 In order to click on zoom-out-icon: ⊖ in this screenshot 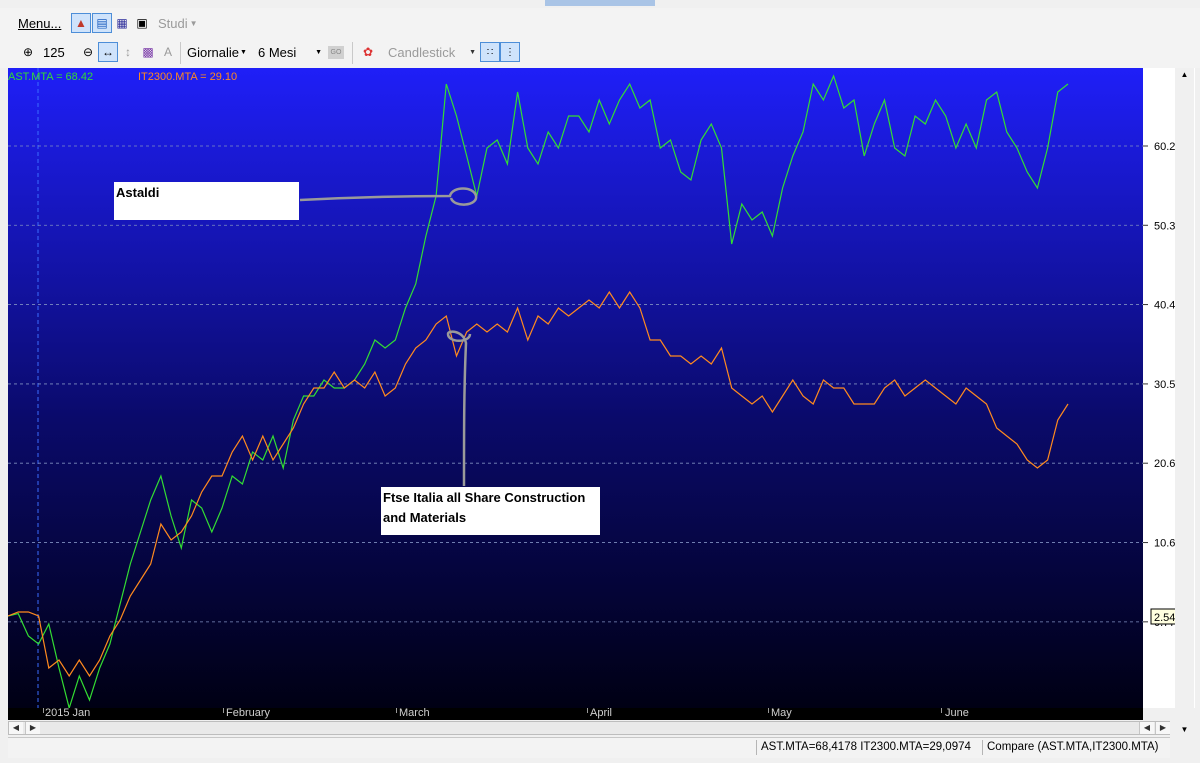, I will do `click(88, 52)`.